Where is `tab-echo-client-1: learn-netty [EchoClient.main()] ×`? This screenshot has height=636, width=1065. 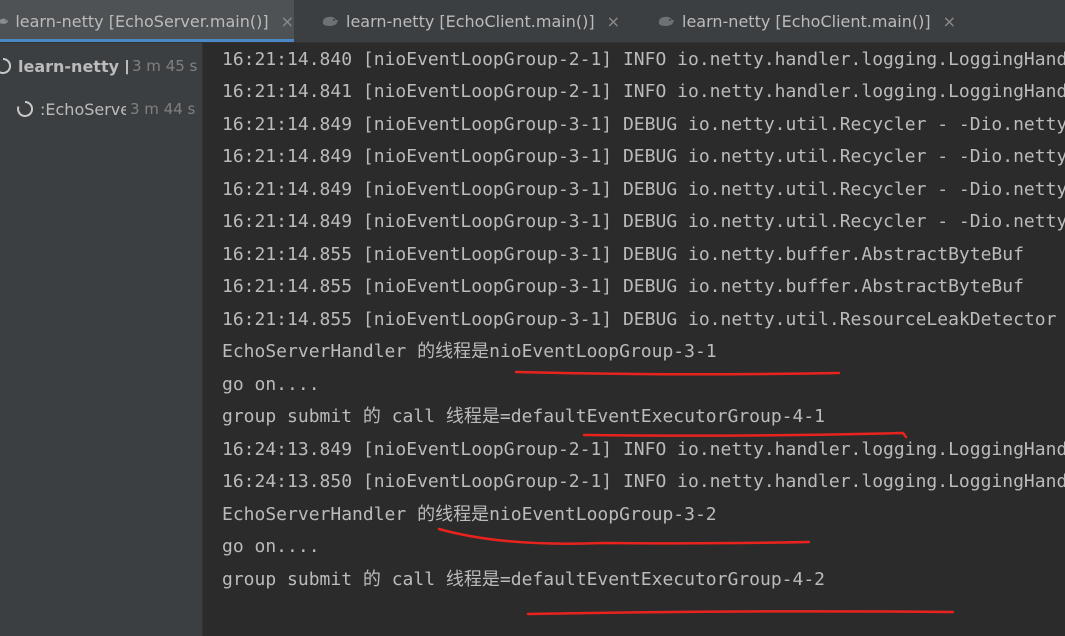
tab-echo-client-1: learn-netty [EchoClient.main()] × is located at coordinates (462, 21).